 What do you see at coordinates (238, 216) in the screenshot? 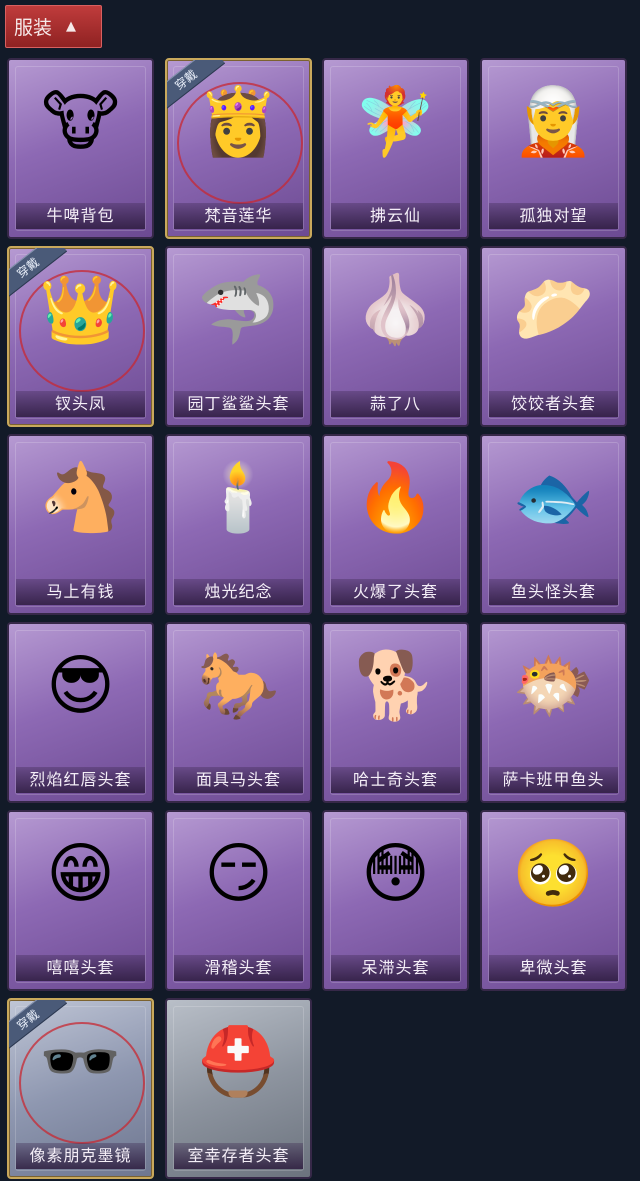
I see `outfit-name: 梵音莲华` at bounding box center [238, 216].